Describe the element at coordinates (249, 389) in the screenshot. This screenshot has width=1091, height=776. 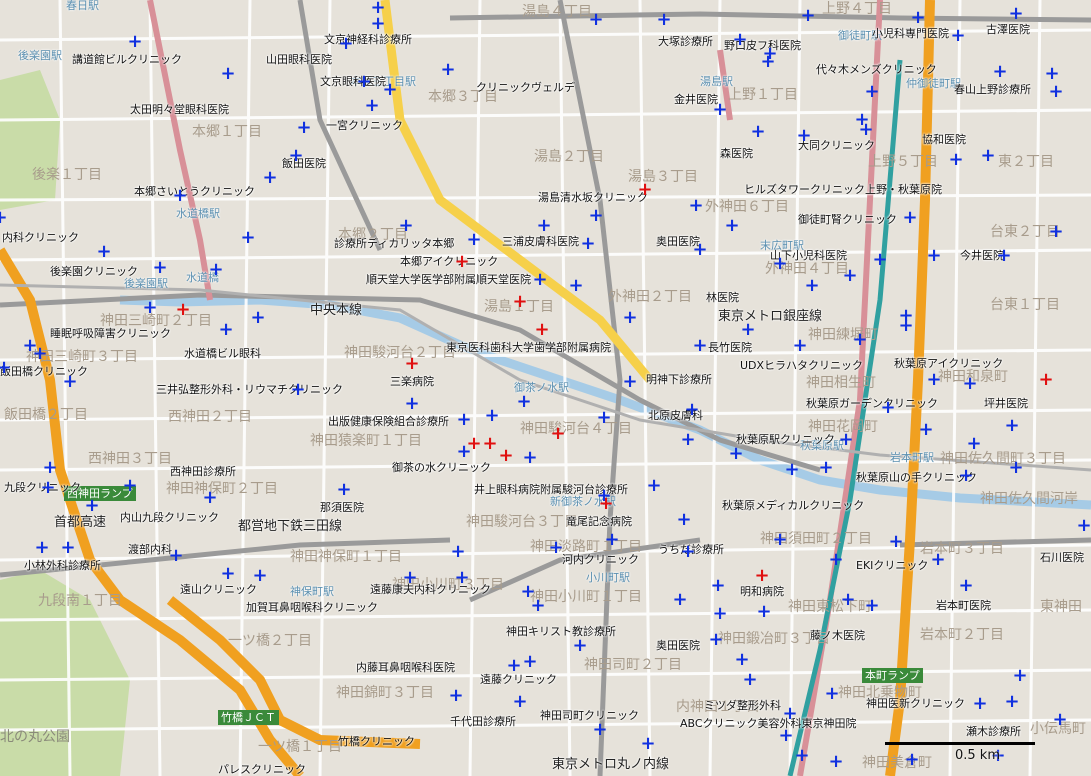
I see `clinic-label: 三井弘整形外科・リウマチクリニック` at that location.